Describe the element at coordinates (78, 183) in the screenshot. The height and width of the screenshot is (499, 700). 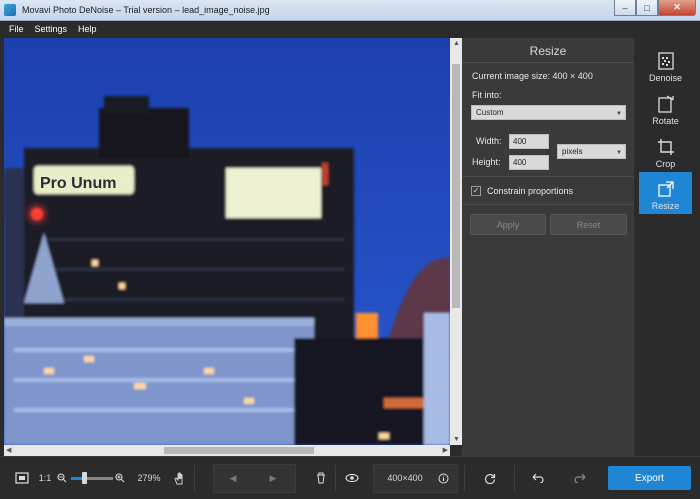
I see `sign-text: Pro Unum` at that location.